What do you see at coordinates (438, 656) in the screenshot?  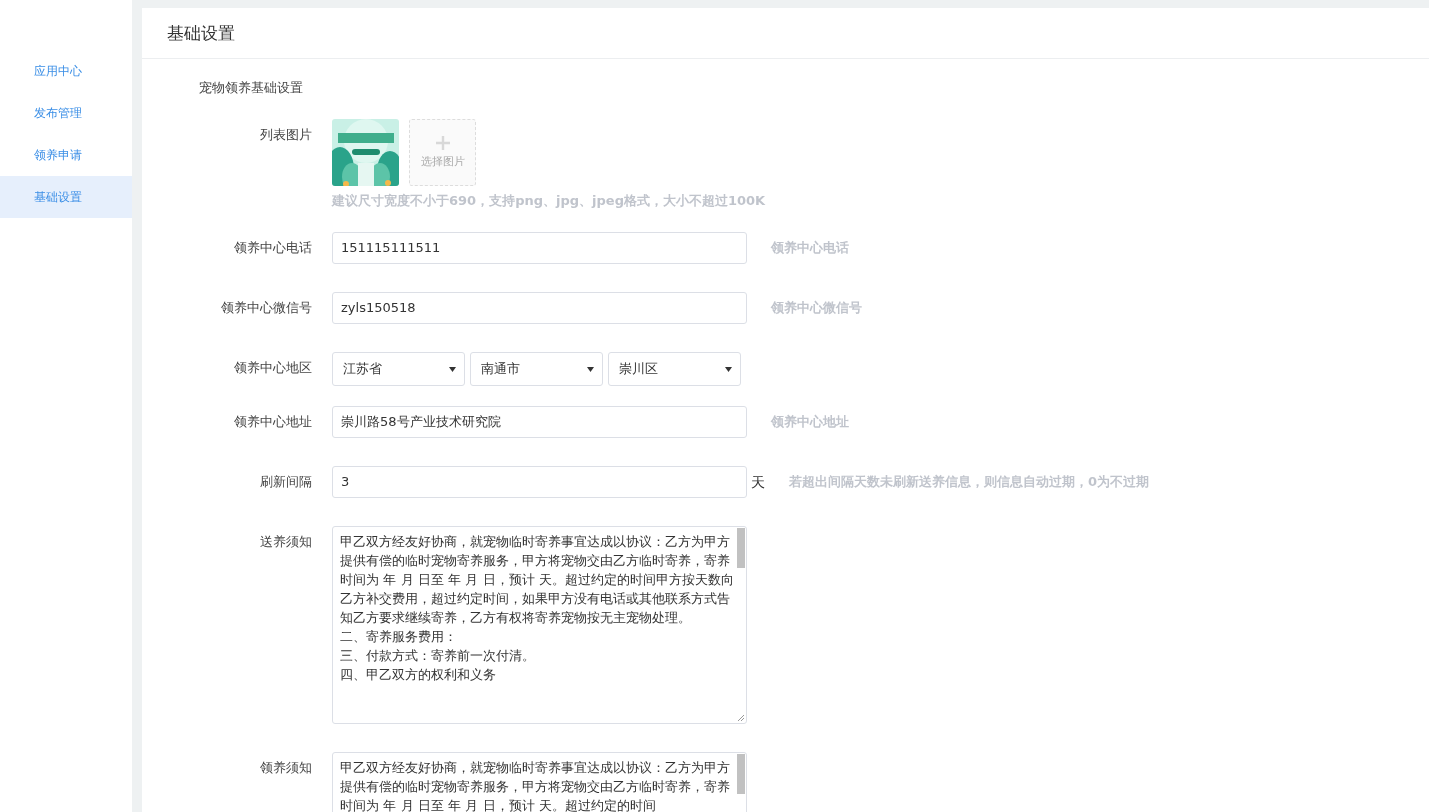 I see `text-paragraph: 三、付款方式：寄养前一次付清。` at bounding box center [438, 656].